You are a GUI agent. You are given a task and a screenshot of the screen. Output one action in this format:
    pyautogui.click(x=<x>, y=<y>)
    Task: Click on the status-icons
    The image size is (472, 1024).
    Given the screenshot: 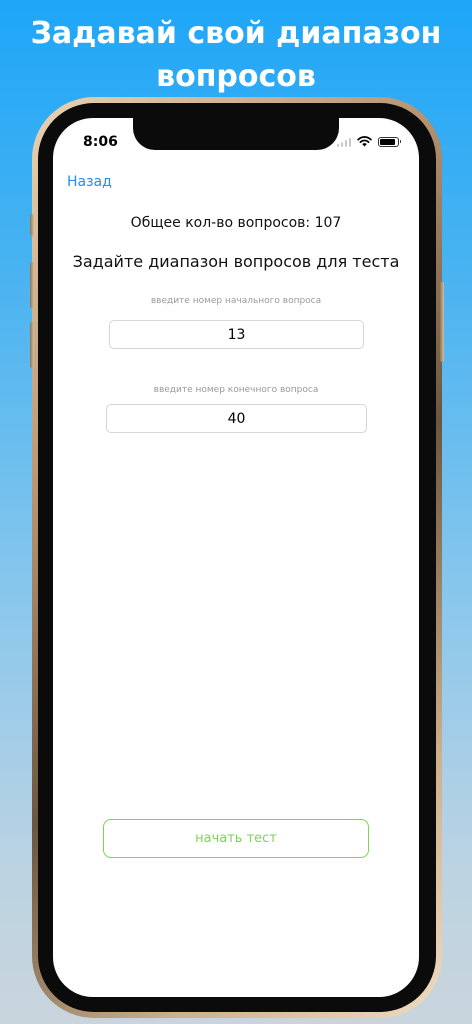 What is the action you would take?
    pyautogui.click(x=368, y=141)
    